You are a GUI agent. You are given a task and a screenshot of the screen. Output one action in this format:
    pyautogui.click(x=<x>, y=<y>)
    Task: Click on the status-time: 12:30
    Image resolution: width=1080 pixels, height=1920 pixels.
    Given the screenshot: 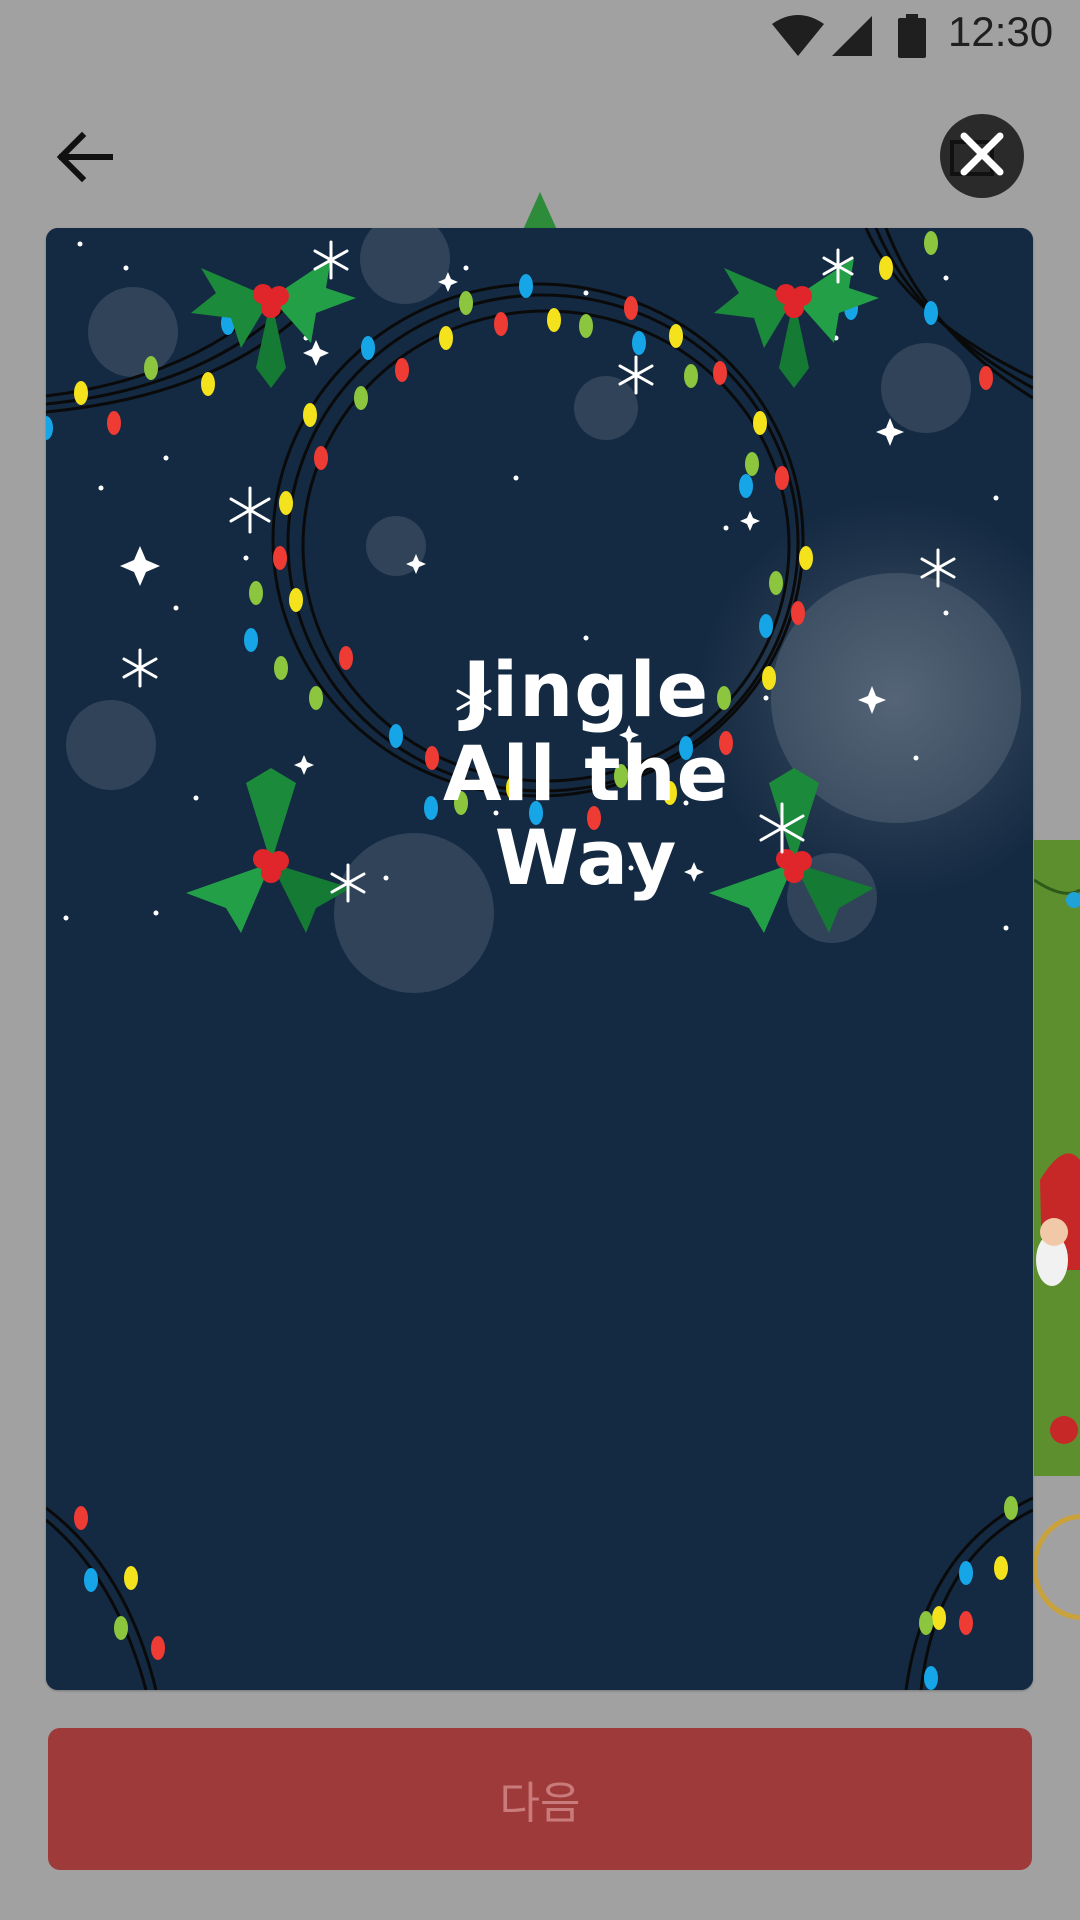 What is the action you would take?
    pyautogui.click(x=1001, y=31)
    